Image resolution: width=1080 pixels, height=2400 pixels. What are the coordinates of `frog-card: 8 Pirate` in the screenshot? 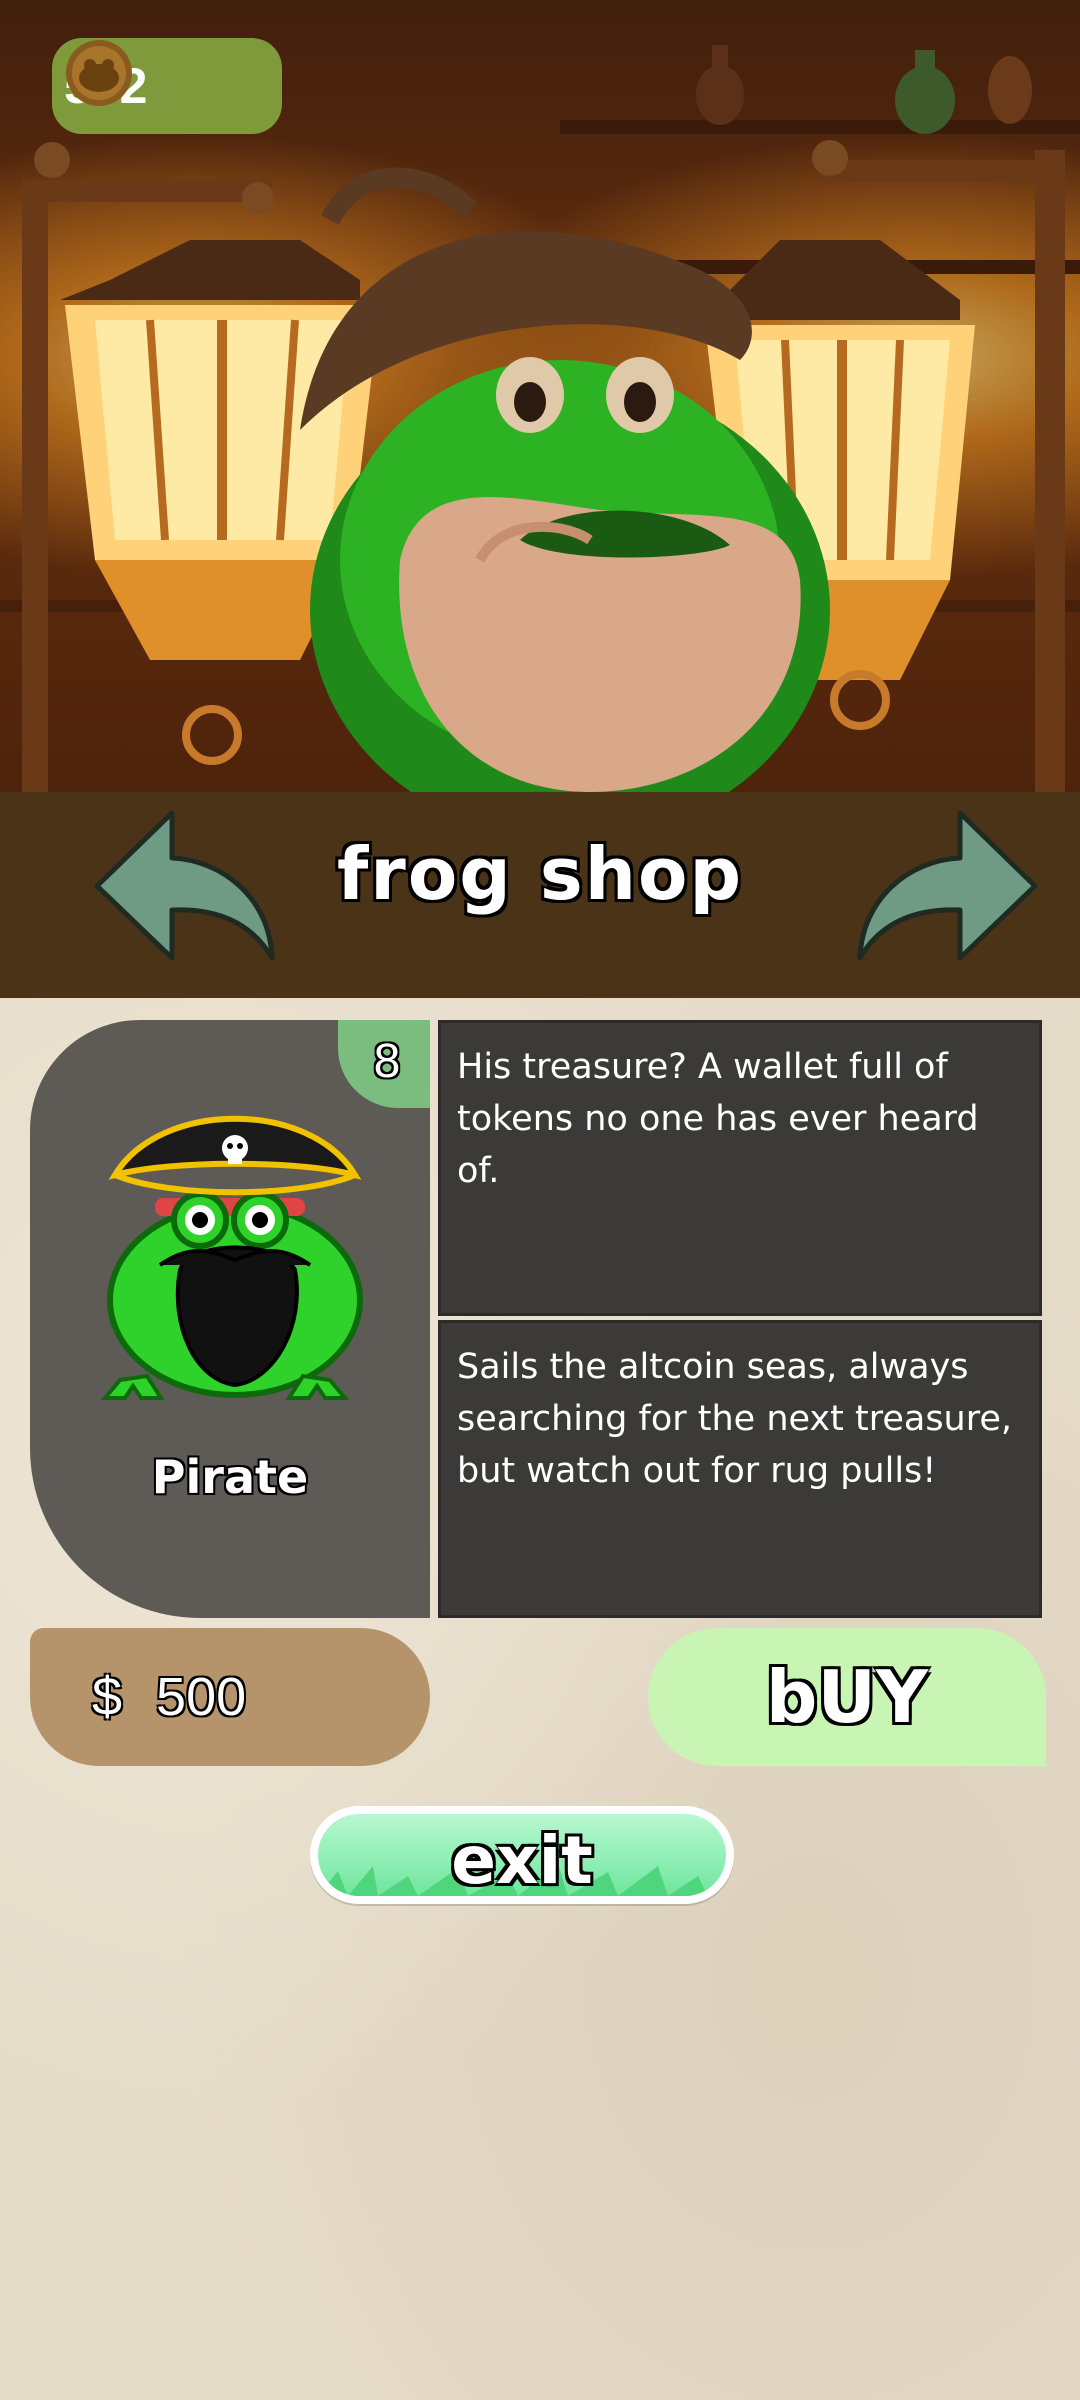 It's located at (230, 1319).